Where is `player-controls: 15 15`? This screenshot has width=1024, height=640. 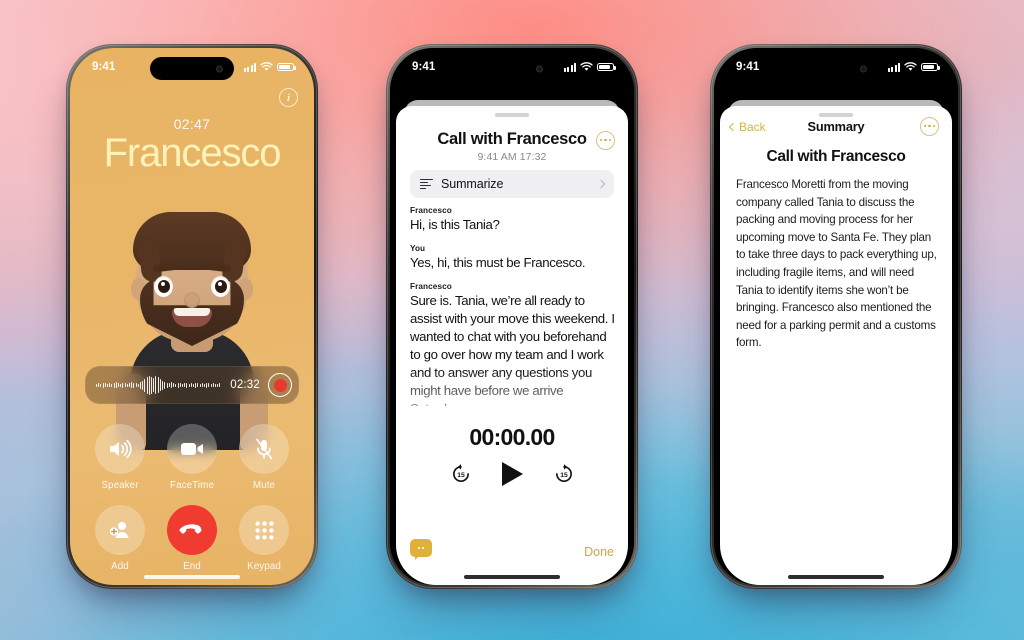
player-controls: 15 15 is located at coordinates (512, 474).